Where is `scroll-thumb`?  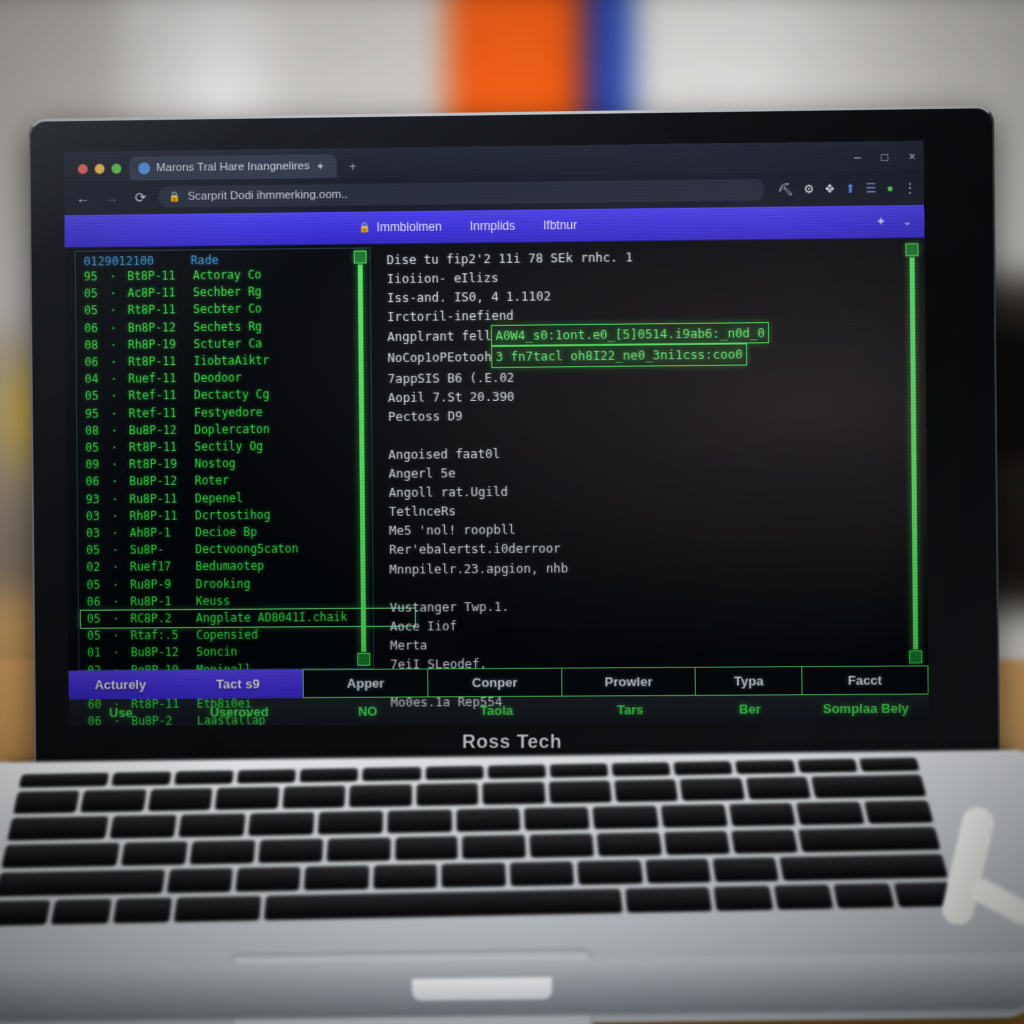 scroll-thumb is located at coordinates (914, 453).